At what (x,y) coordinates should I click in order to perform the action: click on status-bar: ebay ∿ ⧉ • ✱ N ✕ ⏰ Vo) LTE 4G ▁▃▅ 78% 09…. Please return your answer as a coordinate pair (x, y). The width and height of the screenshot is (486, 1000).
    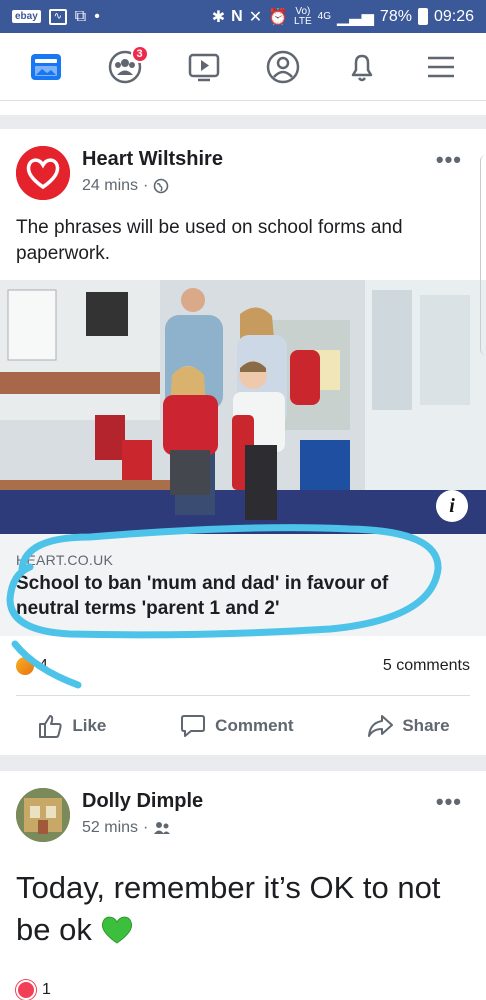
    Looking at the image, I should click on (243, 16).